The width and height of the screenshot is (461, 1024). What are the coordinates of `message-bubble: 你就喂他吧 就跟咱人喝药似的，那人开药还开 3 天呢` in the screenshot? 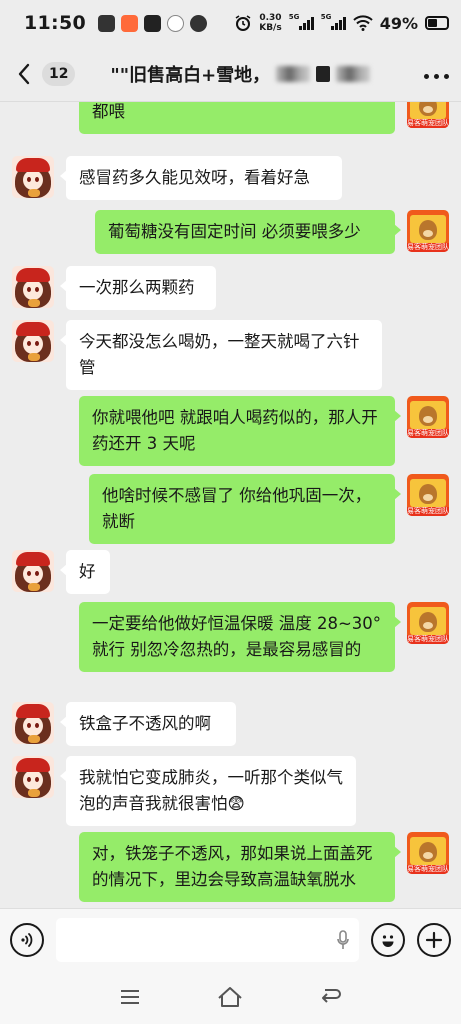 It's located at (240, 431).